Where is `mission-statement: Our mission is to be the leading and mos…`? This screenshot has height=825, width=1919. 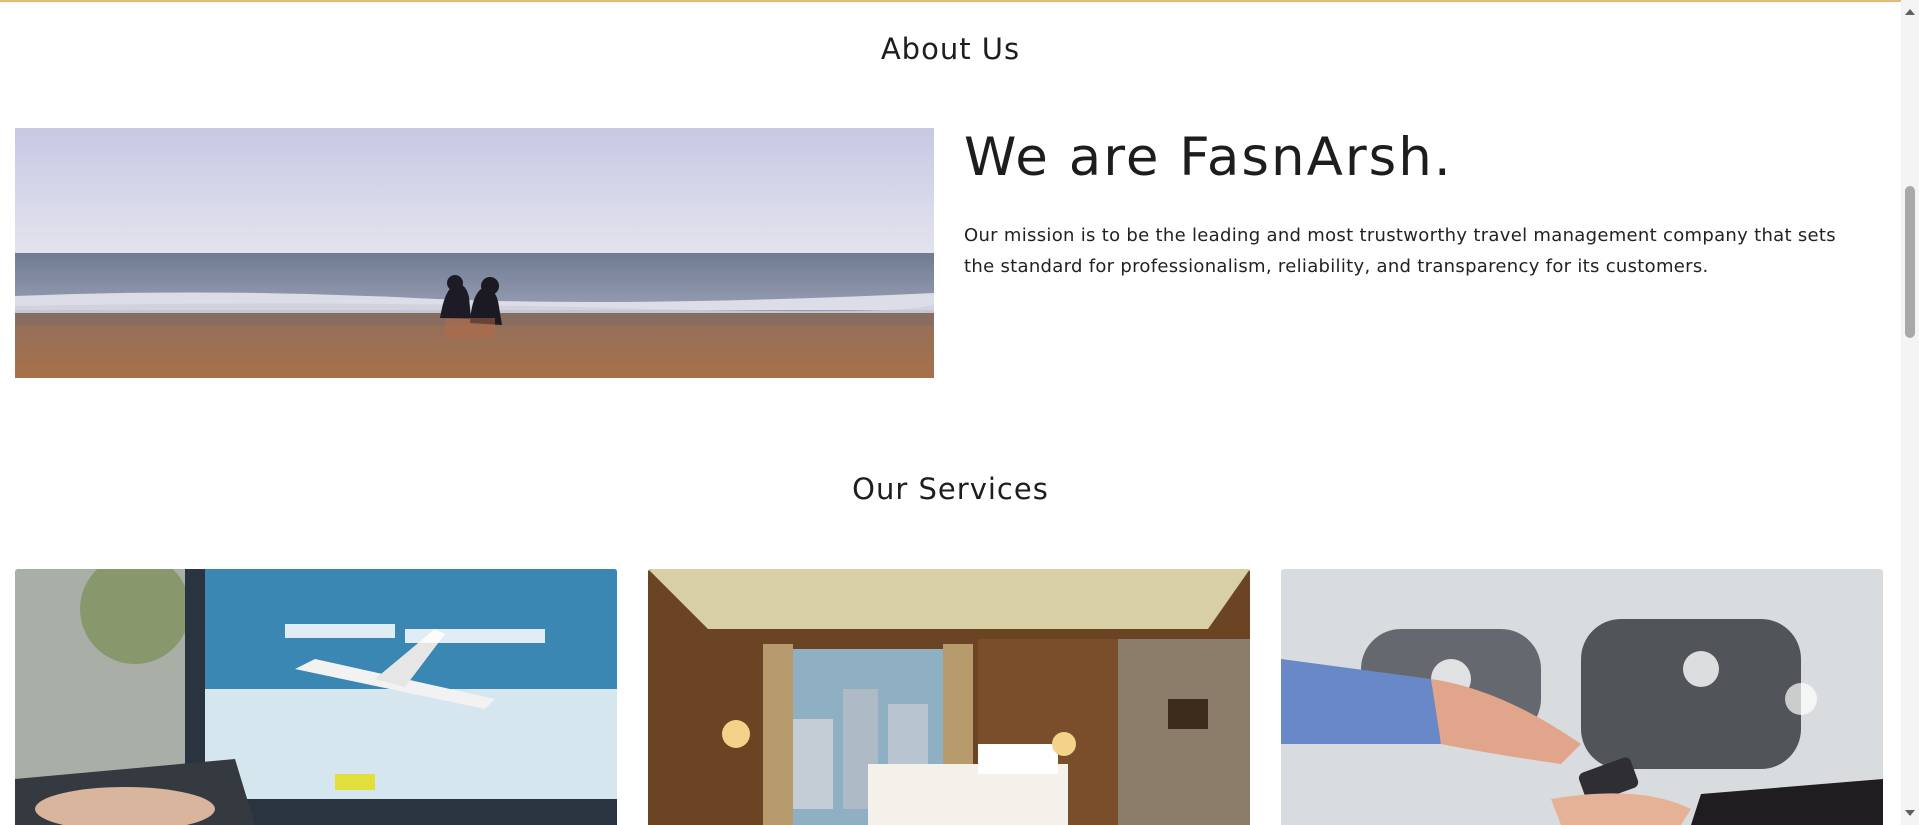 mission-statement: Our mission is to be the leading and mos… is located at coordinates (1400, 250).